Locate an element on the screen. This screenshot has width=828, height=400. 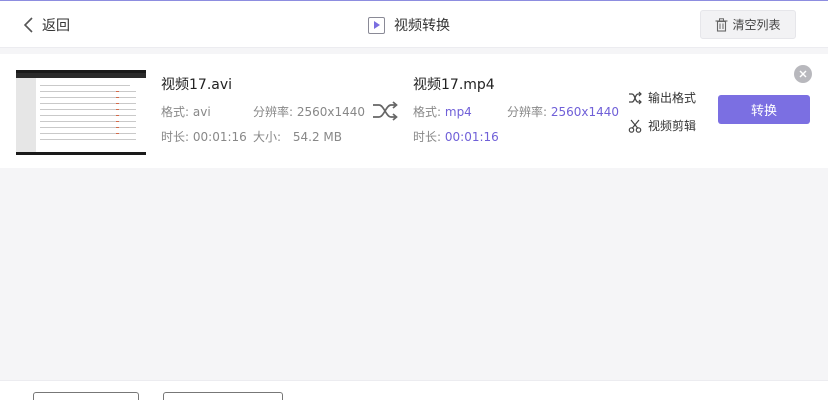
play-icon is located at coordinates (376, 25).